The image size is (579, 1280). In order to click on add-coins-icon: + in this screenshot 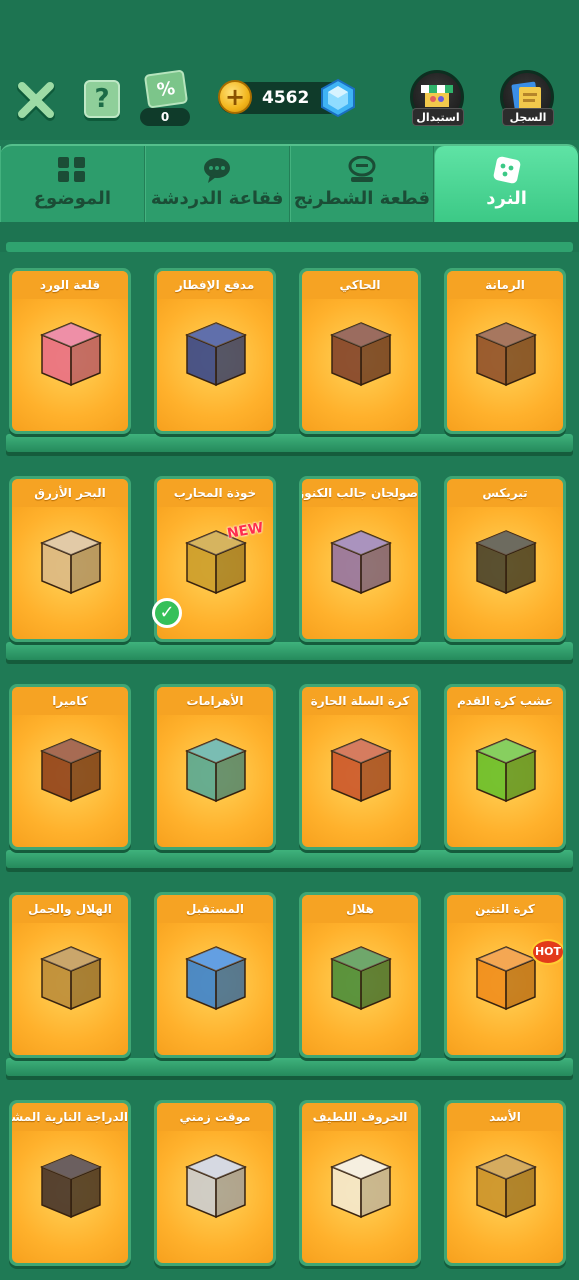, I will do `click(235, 97)`.